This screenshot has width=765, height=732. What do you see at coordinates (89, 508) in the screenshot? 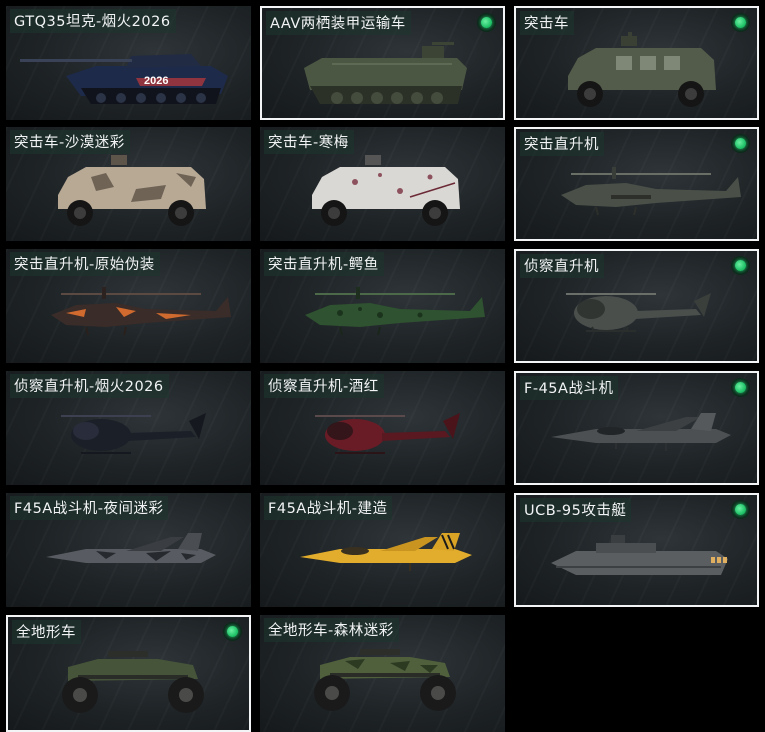
I see `vehicle-name: F45A战斗机-夜间迷彩` at bounding box center [89, 508].